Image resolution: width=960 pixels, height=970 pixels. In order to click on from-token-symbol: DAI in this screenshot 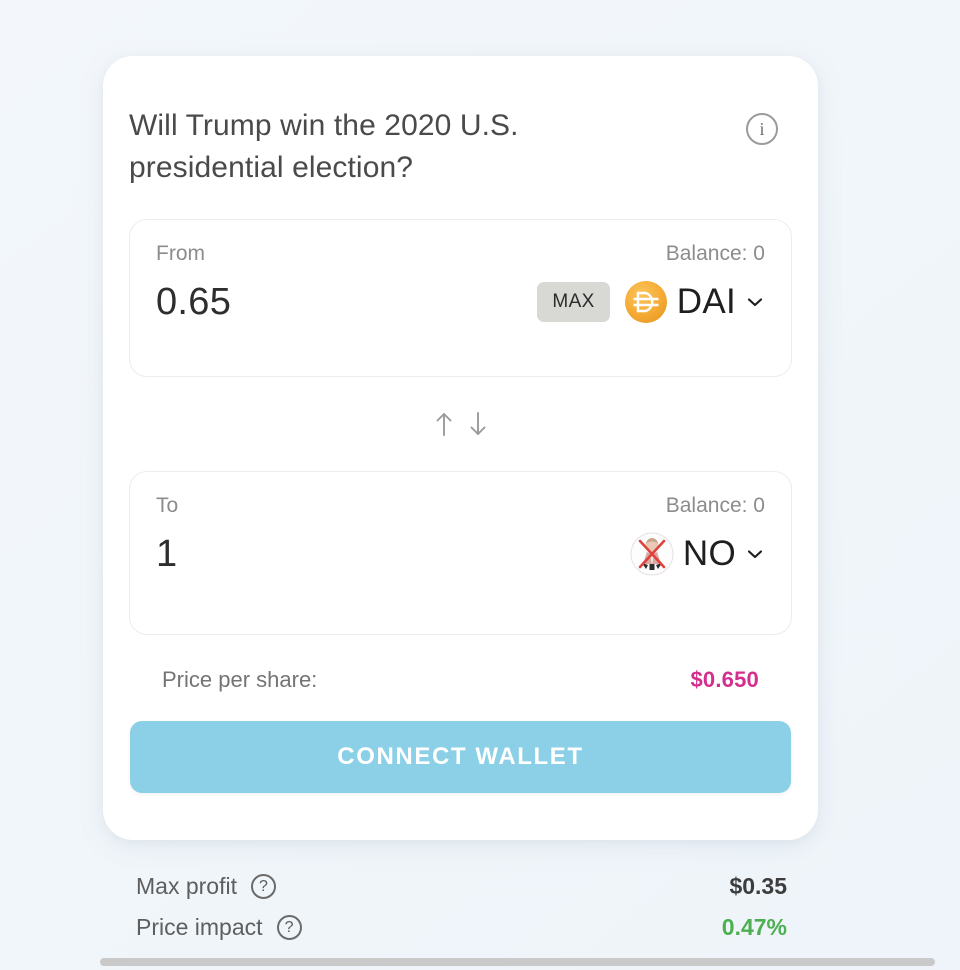, I will do `click(706, 301)`.